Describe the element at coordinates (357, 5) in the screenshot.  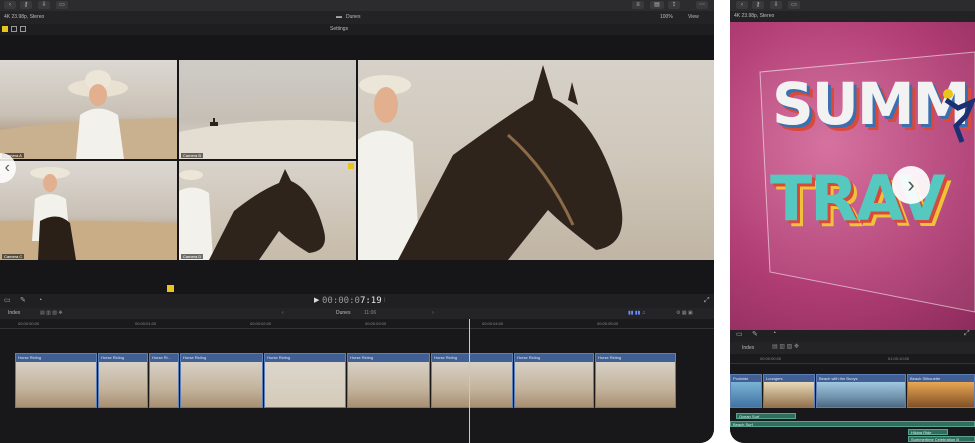
I see `top-toolbar: ‹ ⚷ ⇩ ▭ ≡ ▤ ⇪ ⋯` at that location.